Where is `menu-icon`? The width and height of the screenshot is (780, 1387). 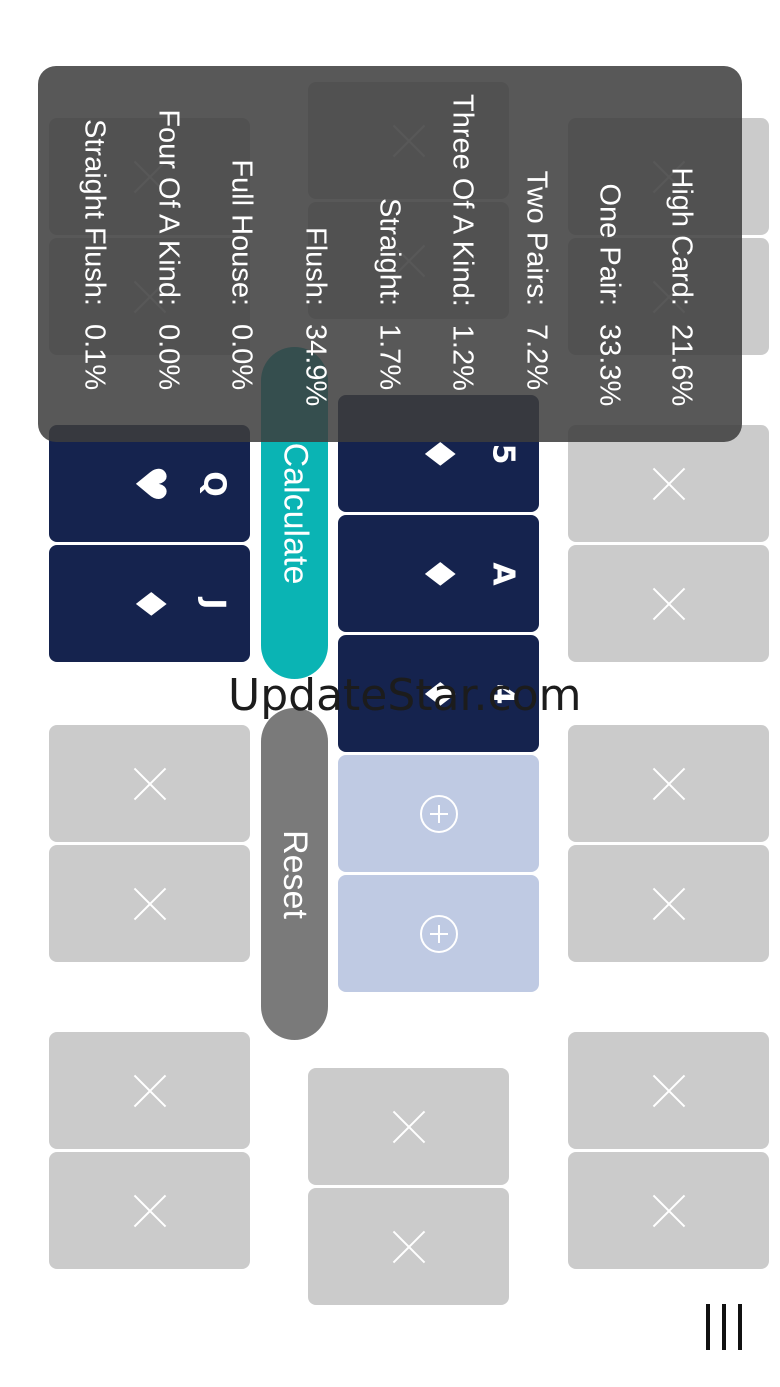 menu-icon is located at coordinates (724, 1327).